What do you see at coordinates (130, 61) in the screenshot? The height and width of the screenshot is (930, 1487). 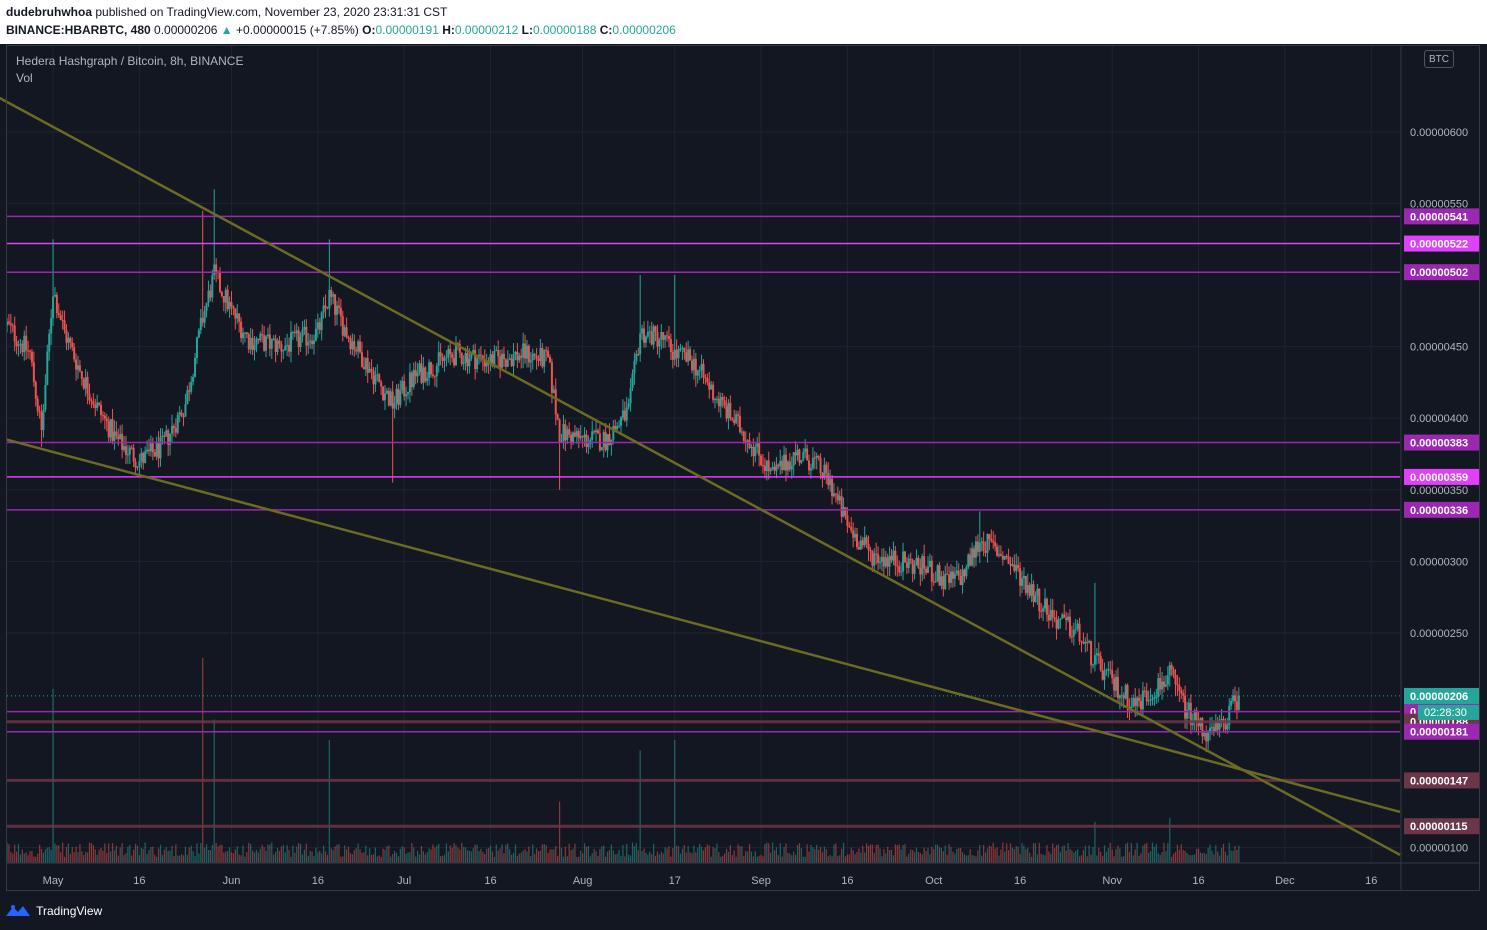 I see `series-title: Hedera Hashgraph / Bitcoin, 8h, BINANCE` at bounding box center [130, 61].